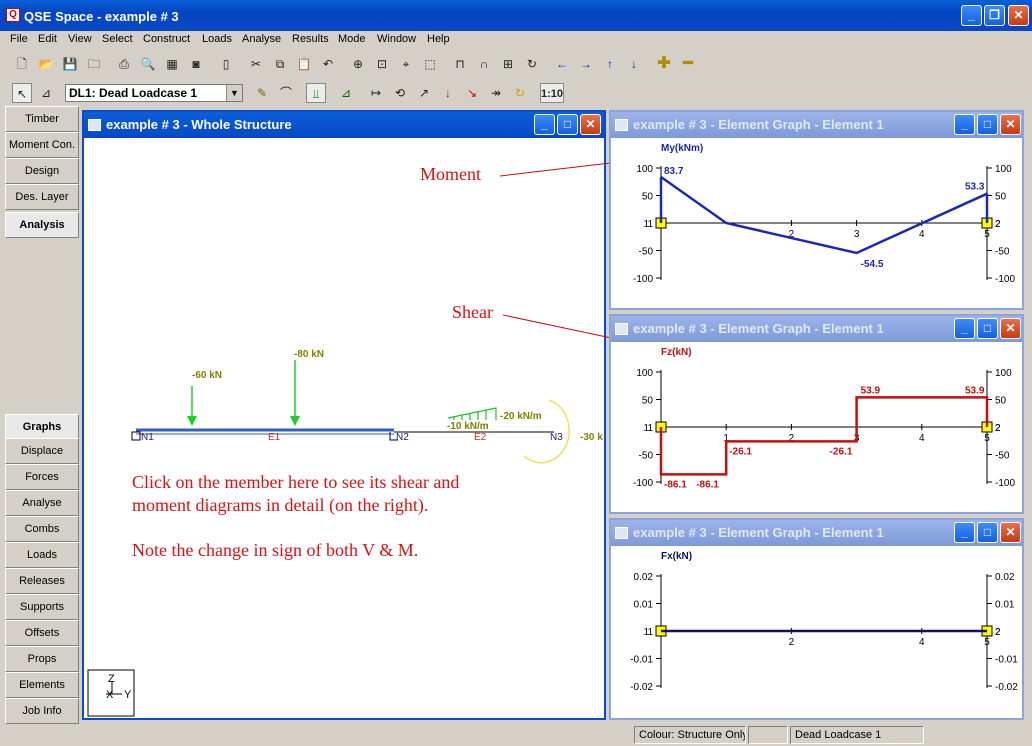  What do you see at coordinates (22, 93) in the screenshot?
I see `pointer-icon: ↖` at bounding box center [22, 93].